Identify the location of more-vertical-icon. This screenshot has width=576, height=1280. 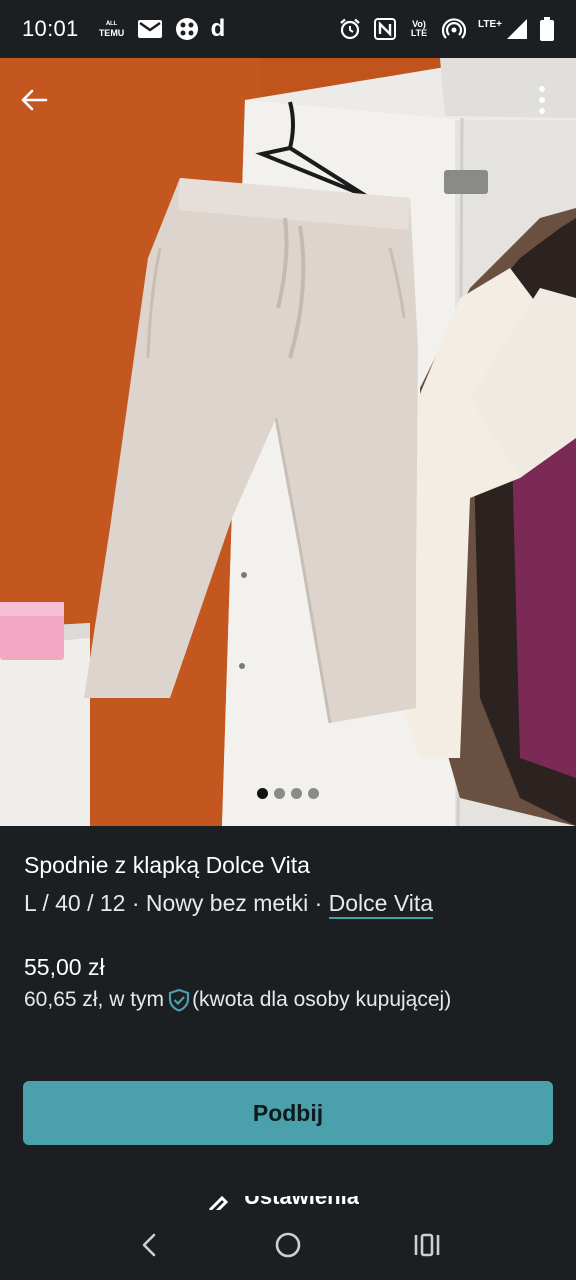
(542, 100).